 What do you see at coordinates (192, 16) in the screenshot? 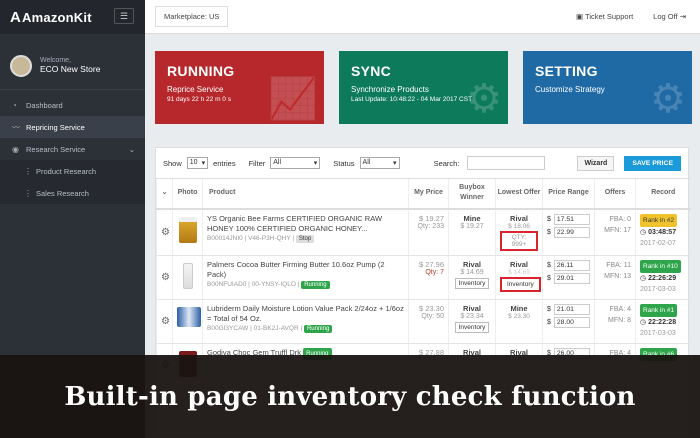
I see `marketplace-selector: Marketplace: US` at bounding box center [192, 16].